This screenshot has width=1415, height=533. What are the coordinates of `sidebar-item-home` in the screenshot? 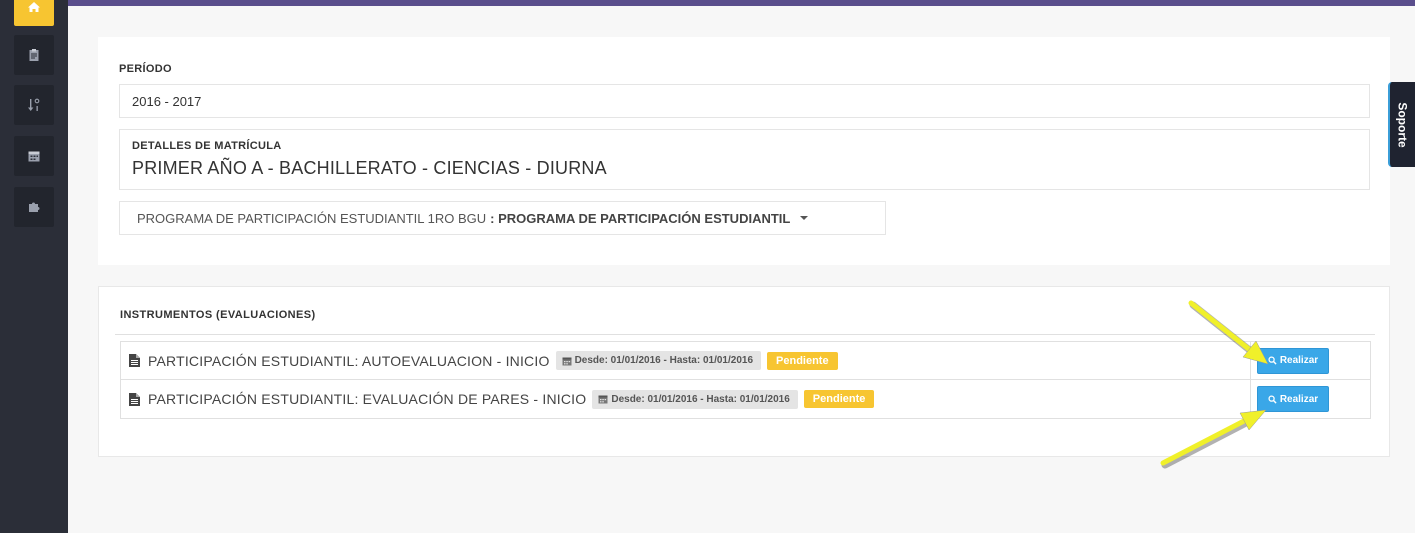 It's located at (34, 13).